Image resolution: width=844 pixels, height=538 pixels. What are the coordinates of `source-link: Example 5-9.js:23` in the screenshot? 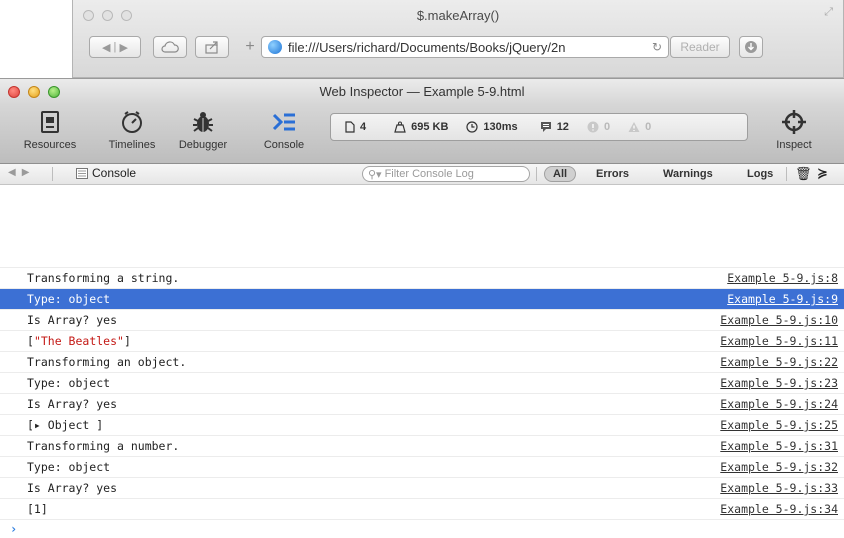 It's located at (779, 383).